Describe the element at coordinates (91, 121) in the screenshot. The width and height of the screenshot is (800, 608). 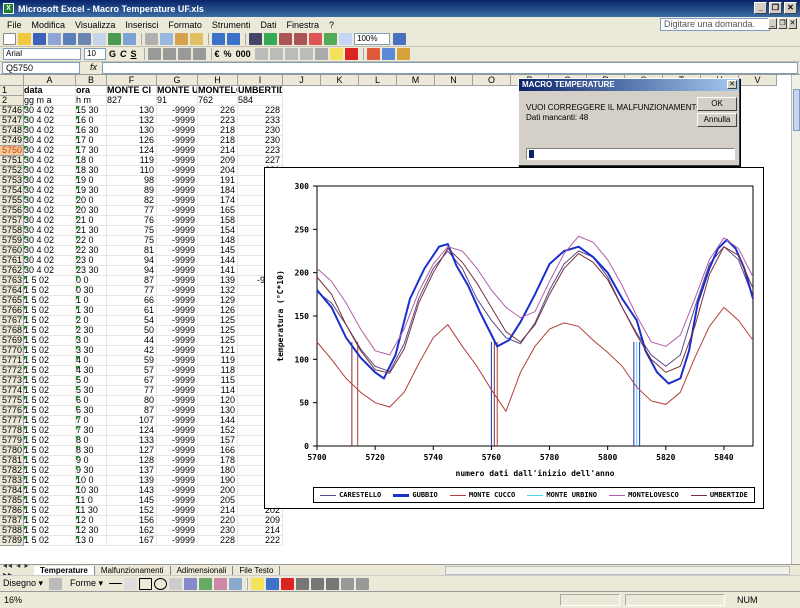
I see `time-cell: 16 0` at that location.